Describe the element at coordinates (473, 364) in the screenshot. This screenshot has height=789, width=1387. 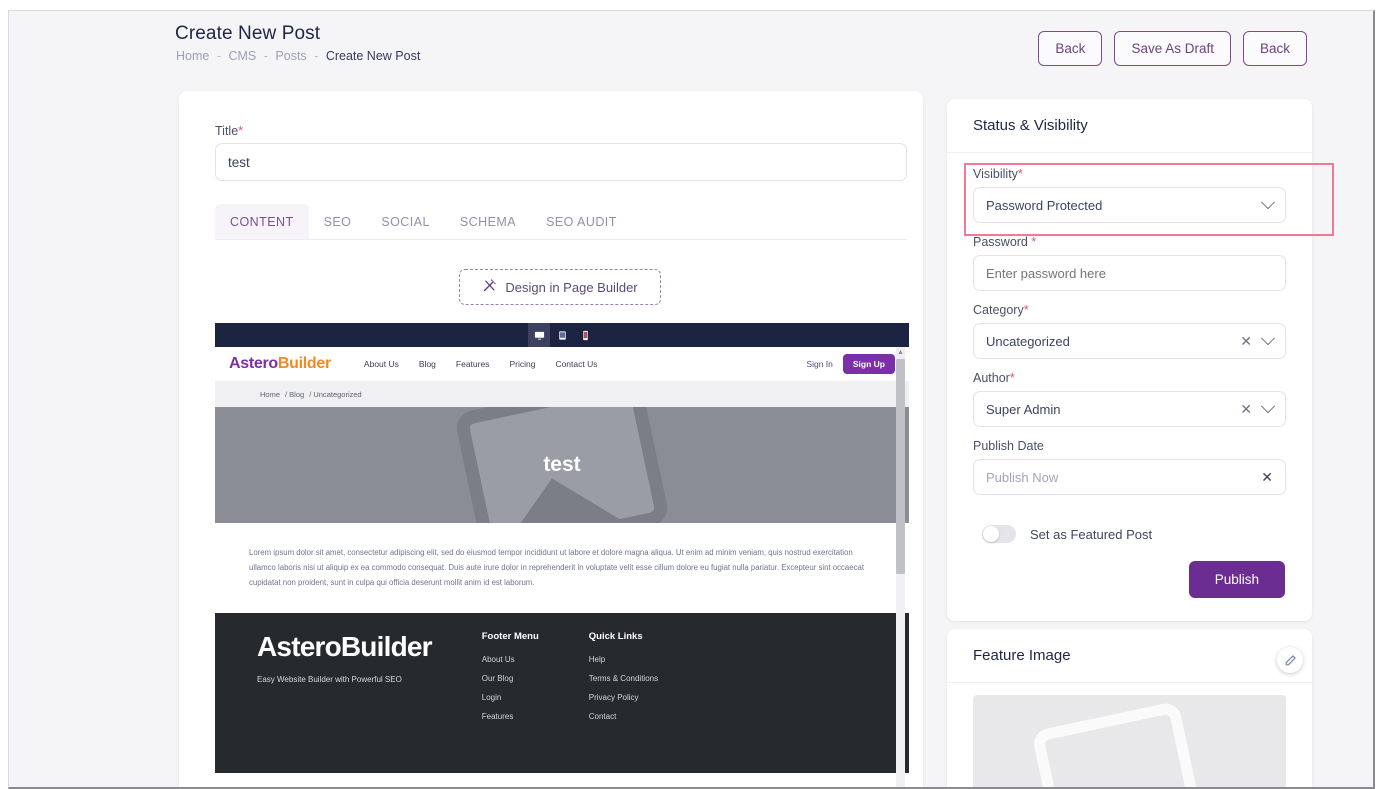
I see `preview-nav-features: Features` at that location.